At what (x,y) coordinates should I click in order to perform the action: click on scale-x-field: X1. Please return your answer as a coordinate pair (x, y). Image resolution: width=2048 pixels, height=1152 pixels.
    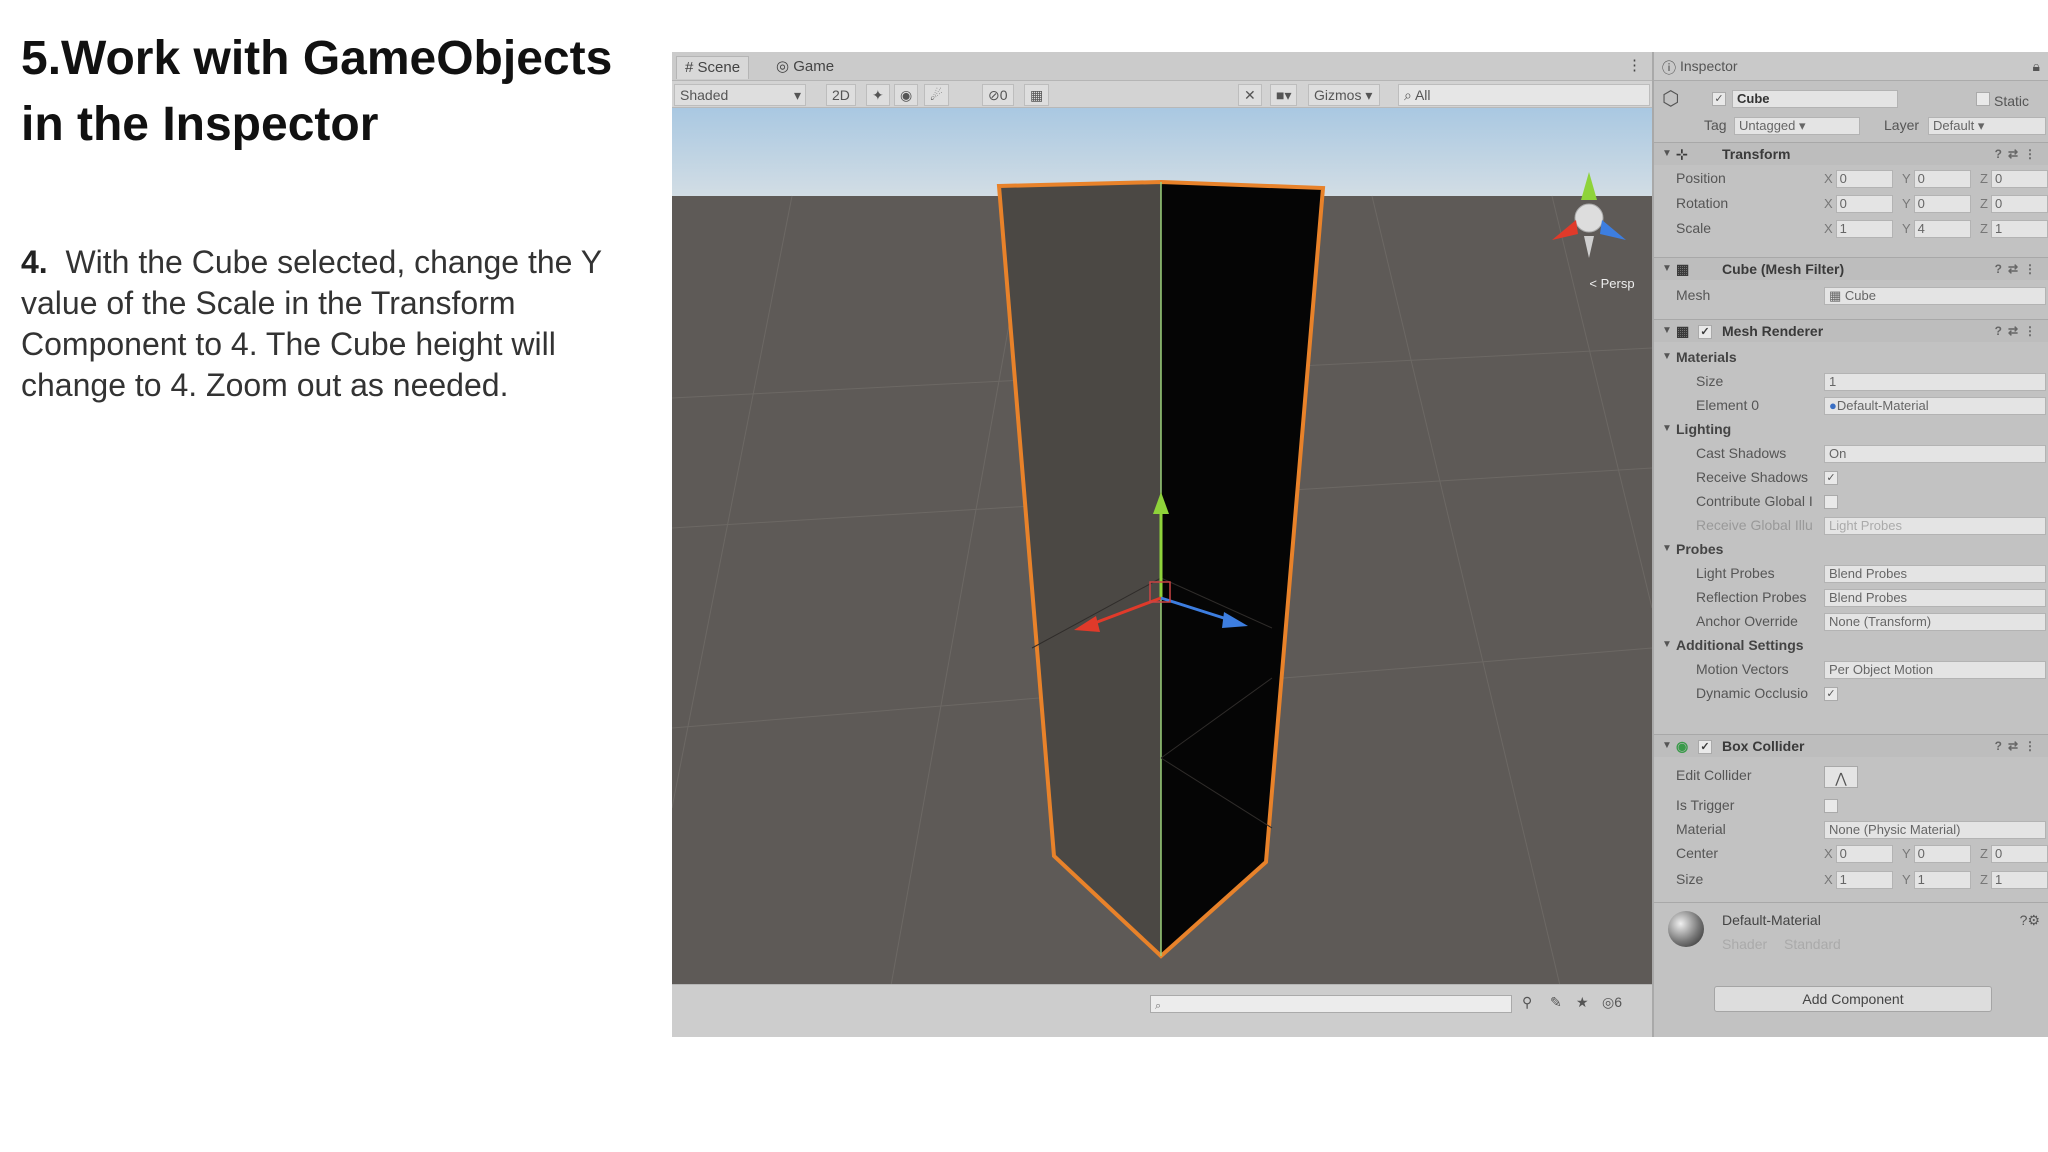
    Looking at the image, I should click on (1858, 229).